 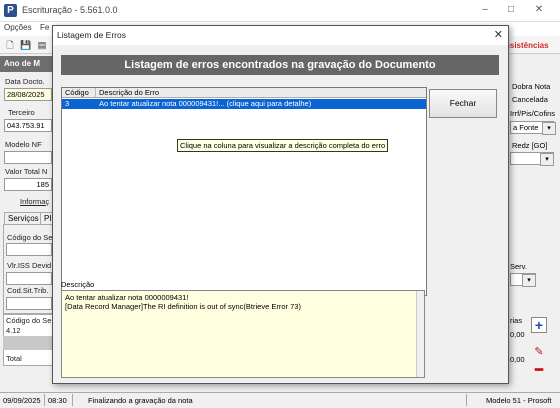 I want to click on servicos-row-value: 4.12, so click(x=13, y=330).